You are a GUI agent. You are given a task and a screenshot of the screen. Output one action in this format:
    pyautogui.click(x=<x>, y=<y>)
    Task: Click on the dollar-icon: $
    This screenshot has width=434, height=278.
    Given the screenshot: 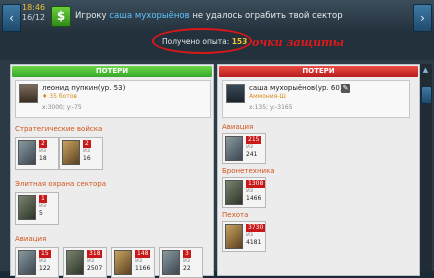 What is the action you would take?
    pyautogui.click(x=61, y=16)
    